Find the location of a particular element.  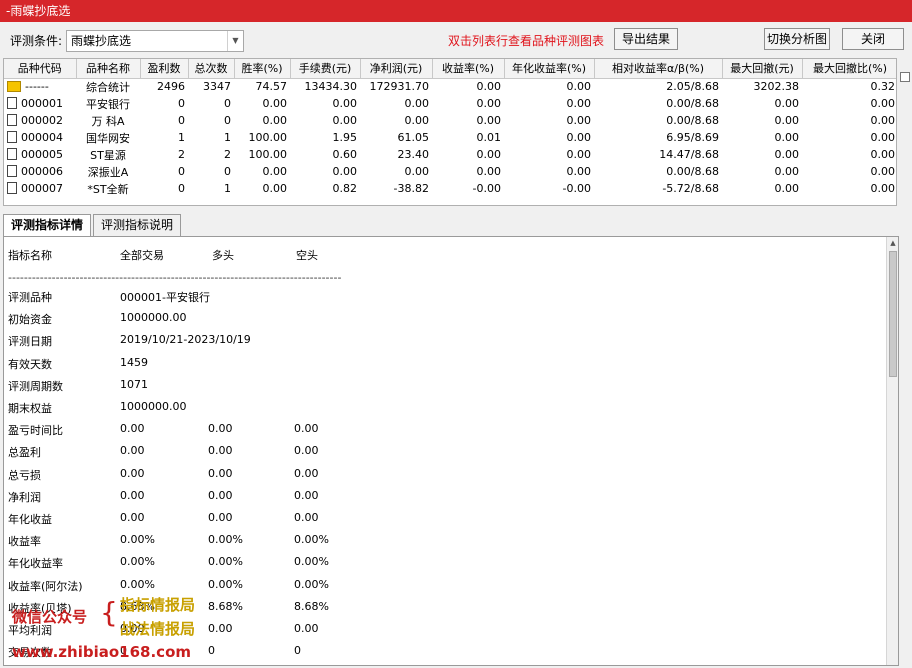

col-header-net-profit: 净利润(元) is located at coordinates (396, 69).